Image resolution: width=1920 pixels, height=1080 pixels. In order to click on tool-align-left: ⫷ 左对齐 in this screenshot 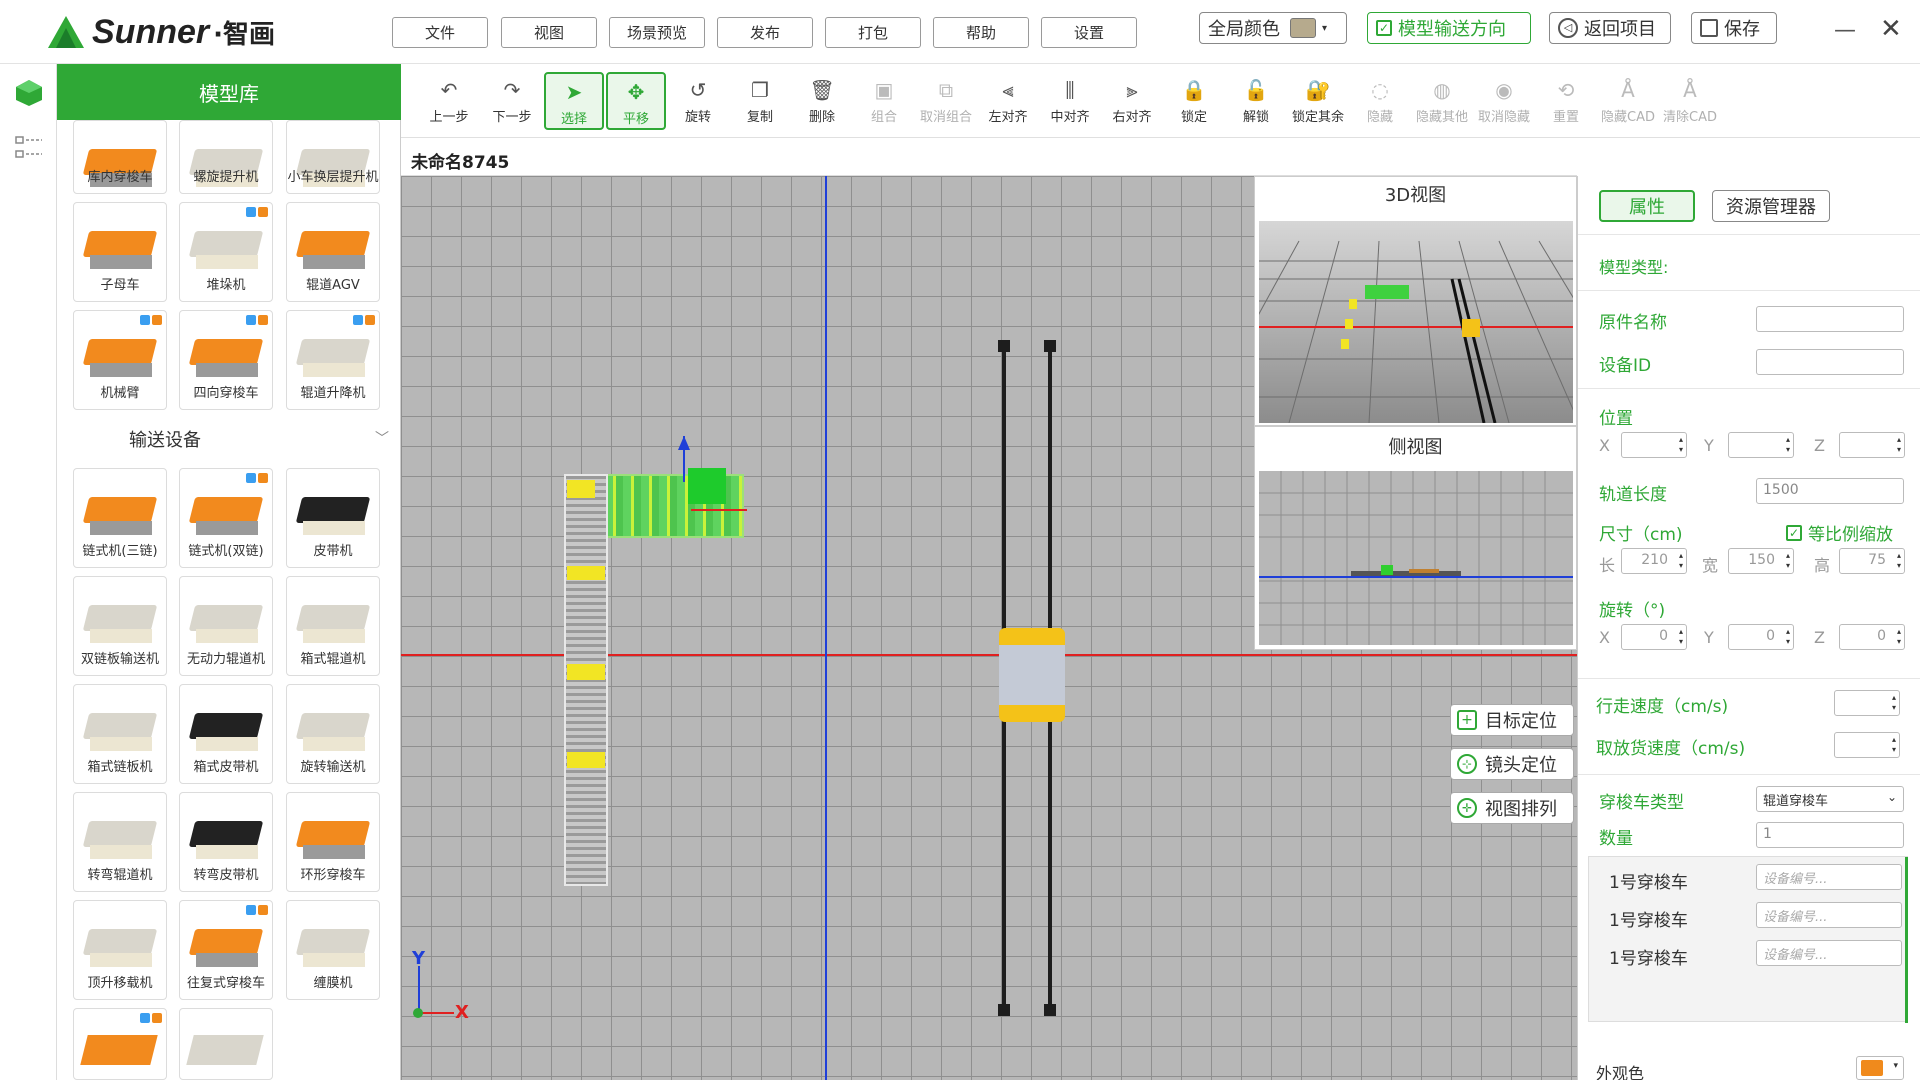, I will do `click(1008, 101)`.